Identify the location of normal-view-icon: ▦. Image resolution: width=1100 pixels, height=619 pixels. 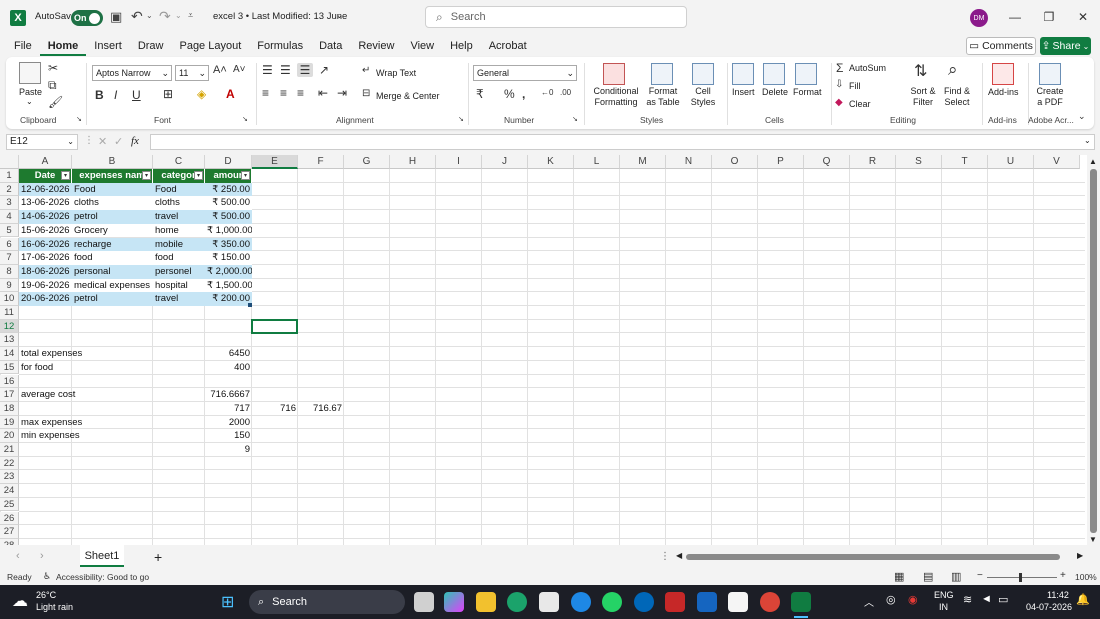
(899, 576).